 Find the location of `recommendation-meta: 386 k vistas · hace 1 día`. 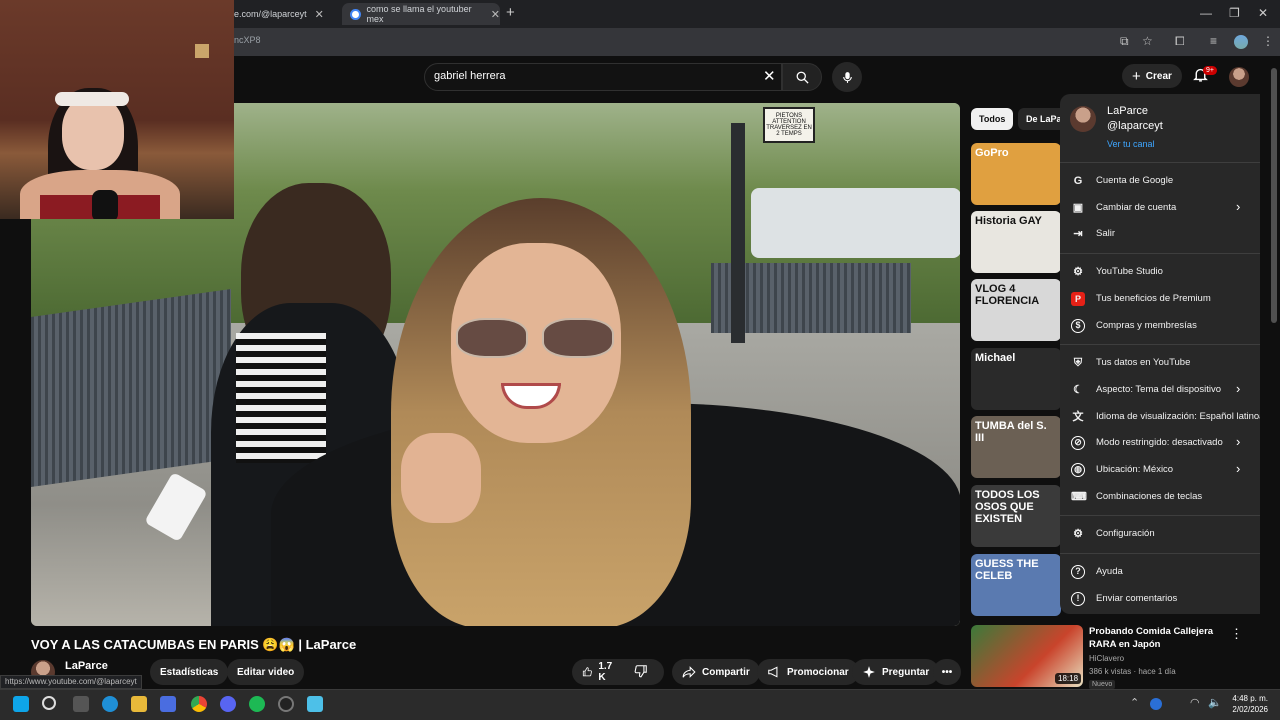

recommendation-meta: 386 k vistas · hace 1 día is located at coordinates (1132, 671).